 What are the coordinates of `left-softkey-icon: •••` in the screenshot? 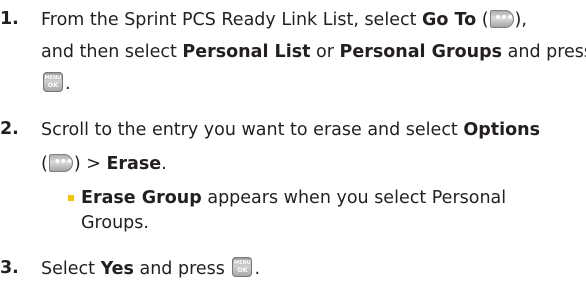 It's located at (501, 18).